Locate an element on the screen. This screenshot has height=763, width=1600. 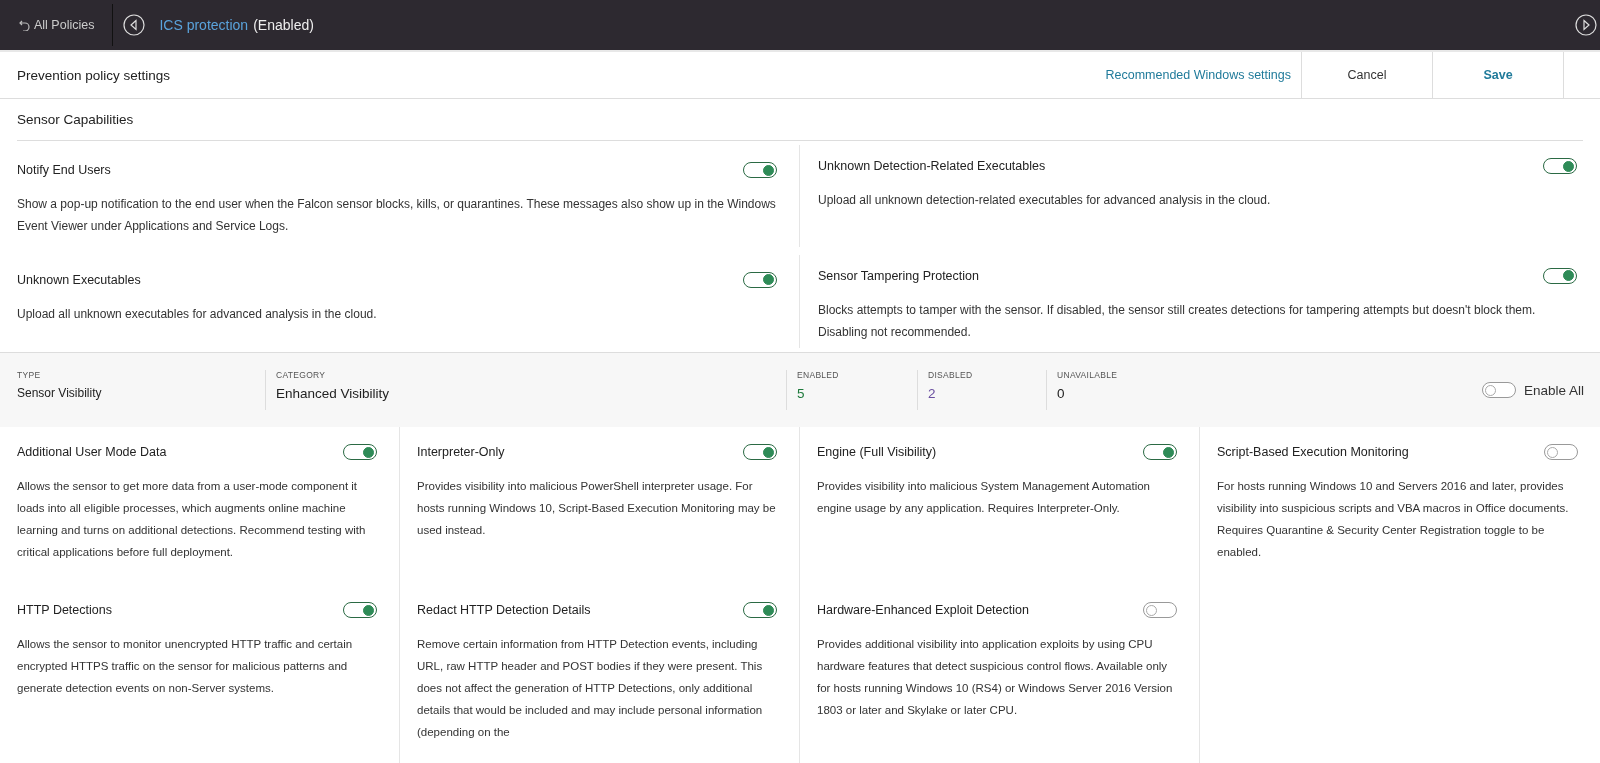
summary-label: UNAVAILABLE is located at coordinates (1087, 375).